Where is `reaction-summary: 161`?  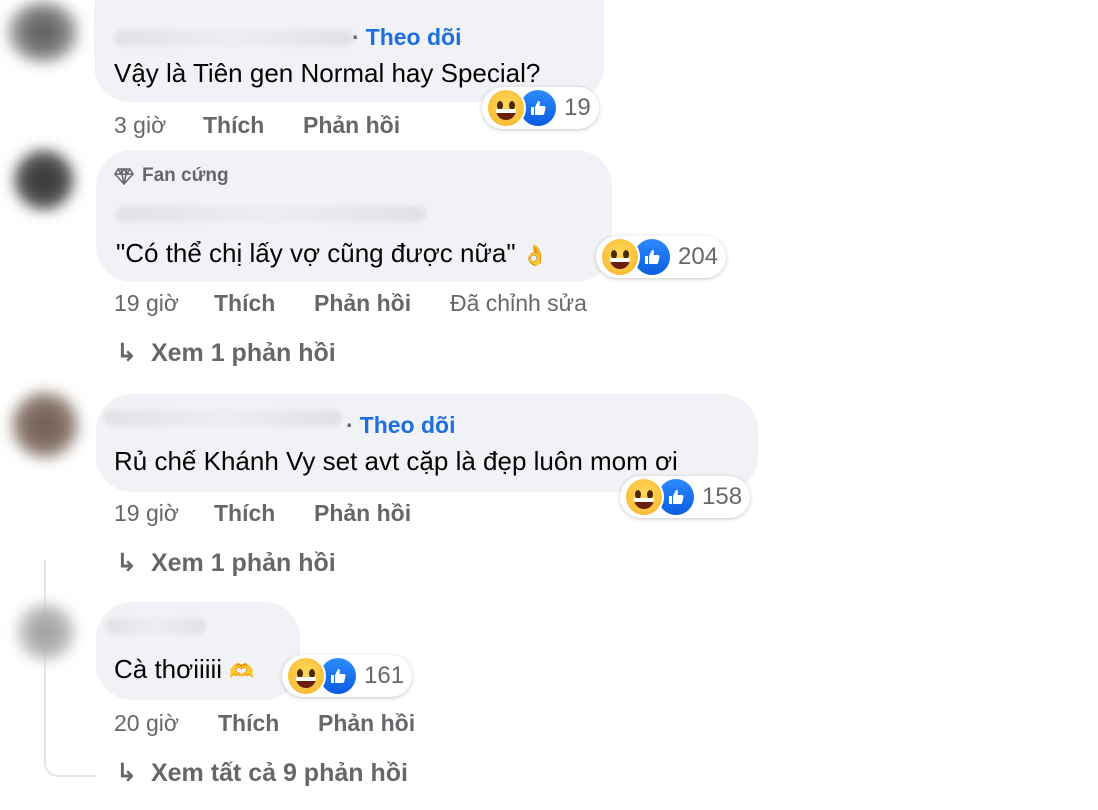
reaction-summary: 161 is located at coordinates (347, 676).